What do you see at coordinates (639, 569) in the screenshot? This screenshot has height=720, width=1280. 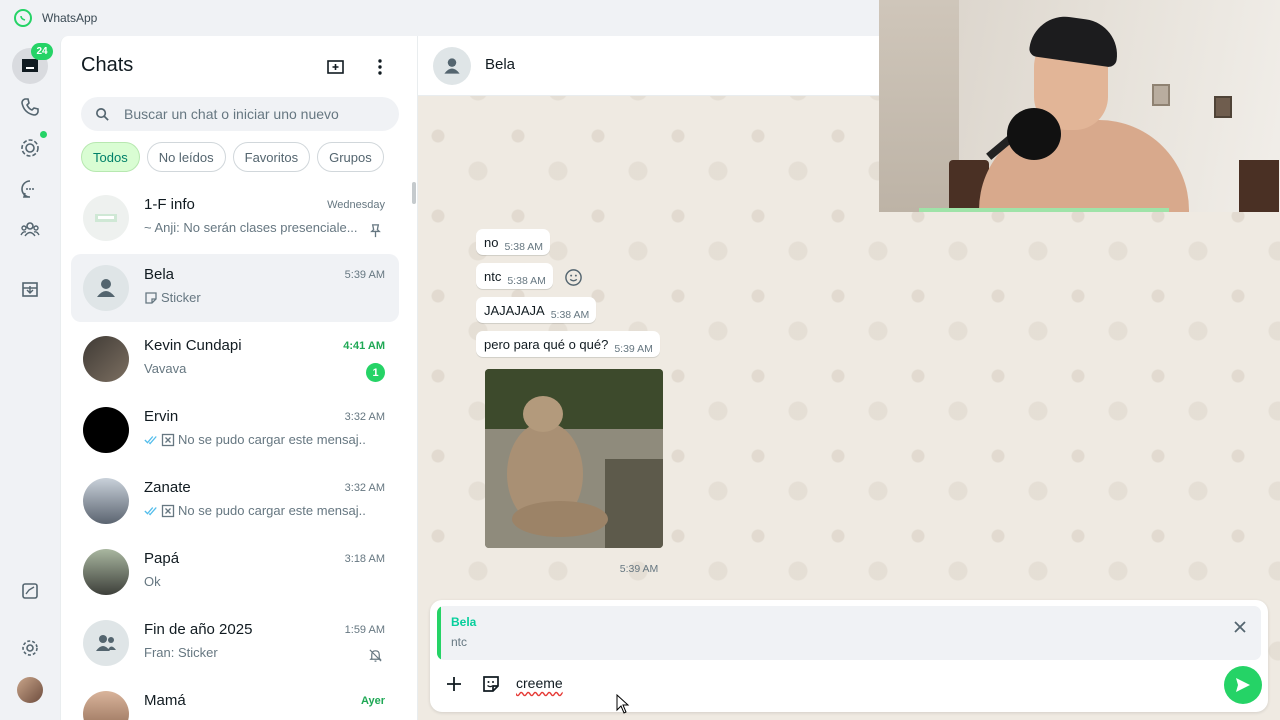 I see `image-time: 5:39 AM` at bounding box center [639, 569].